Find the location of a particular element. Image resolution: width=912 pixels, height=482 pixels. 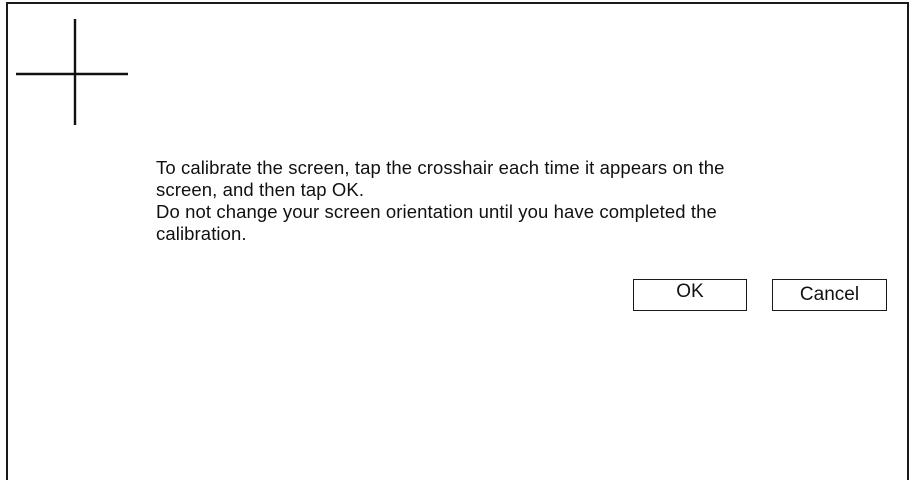

crosshair-graphic is located at coordinates (72, 72).